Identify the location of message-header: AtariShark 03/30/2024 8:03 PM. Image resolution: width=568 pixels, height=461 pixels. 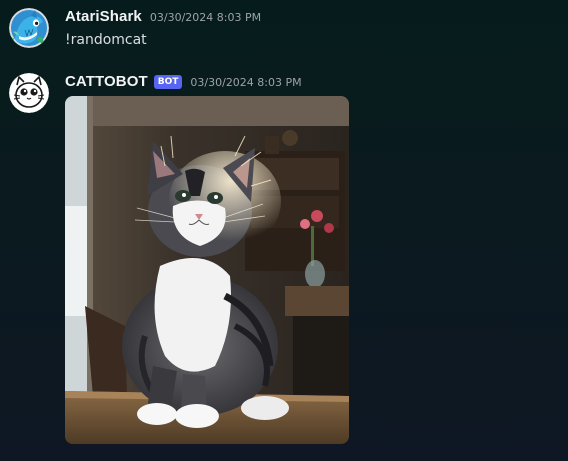
(163, 16).